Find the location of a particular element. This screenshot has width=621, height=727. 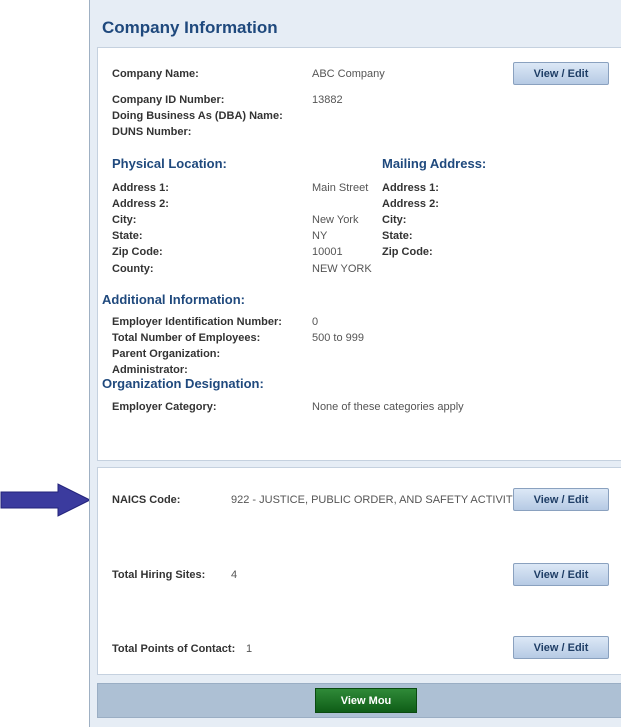

organization-designation-heading: Organization Designation: is located at coordinates (183, 383).